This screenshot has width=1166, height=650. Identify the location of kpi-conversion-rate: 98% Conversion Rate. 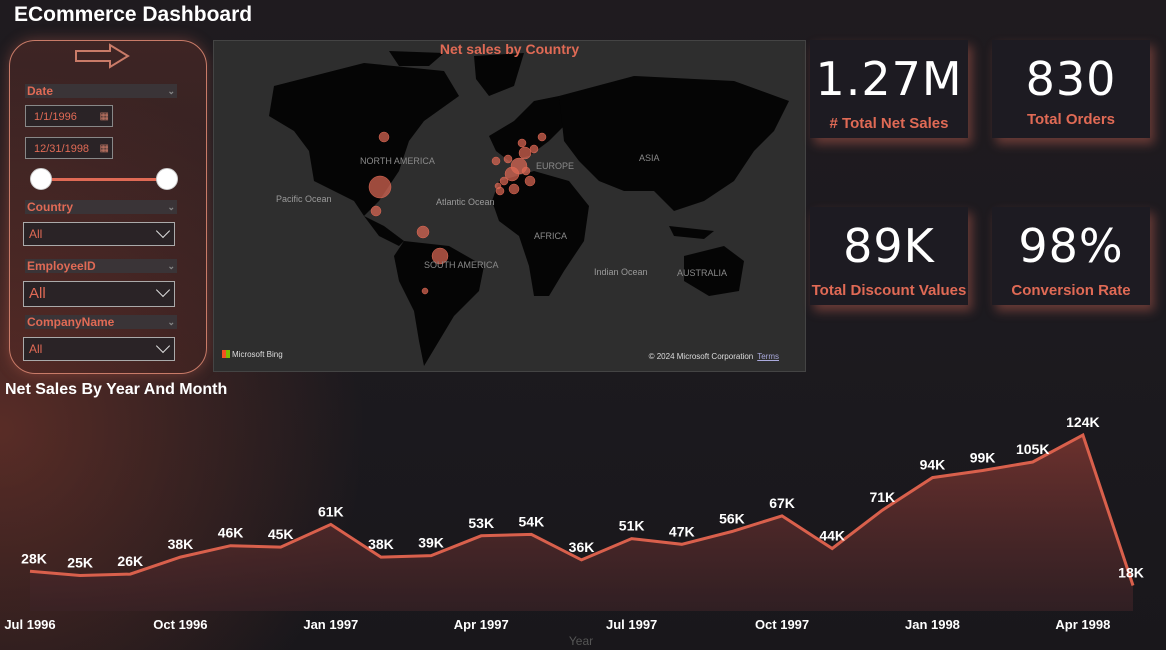
(1071, 256).